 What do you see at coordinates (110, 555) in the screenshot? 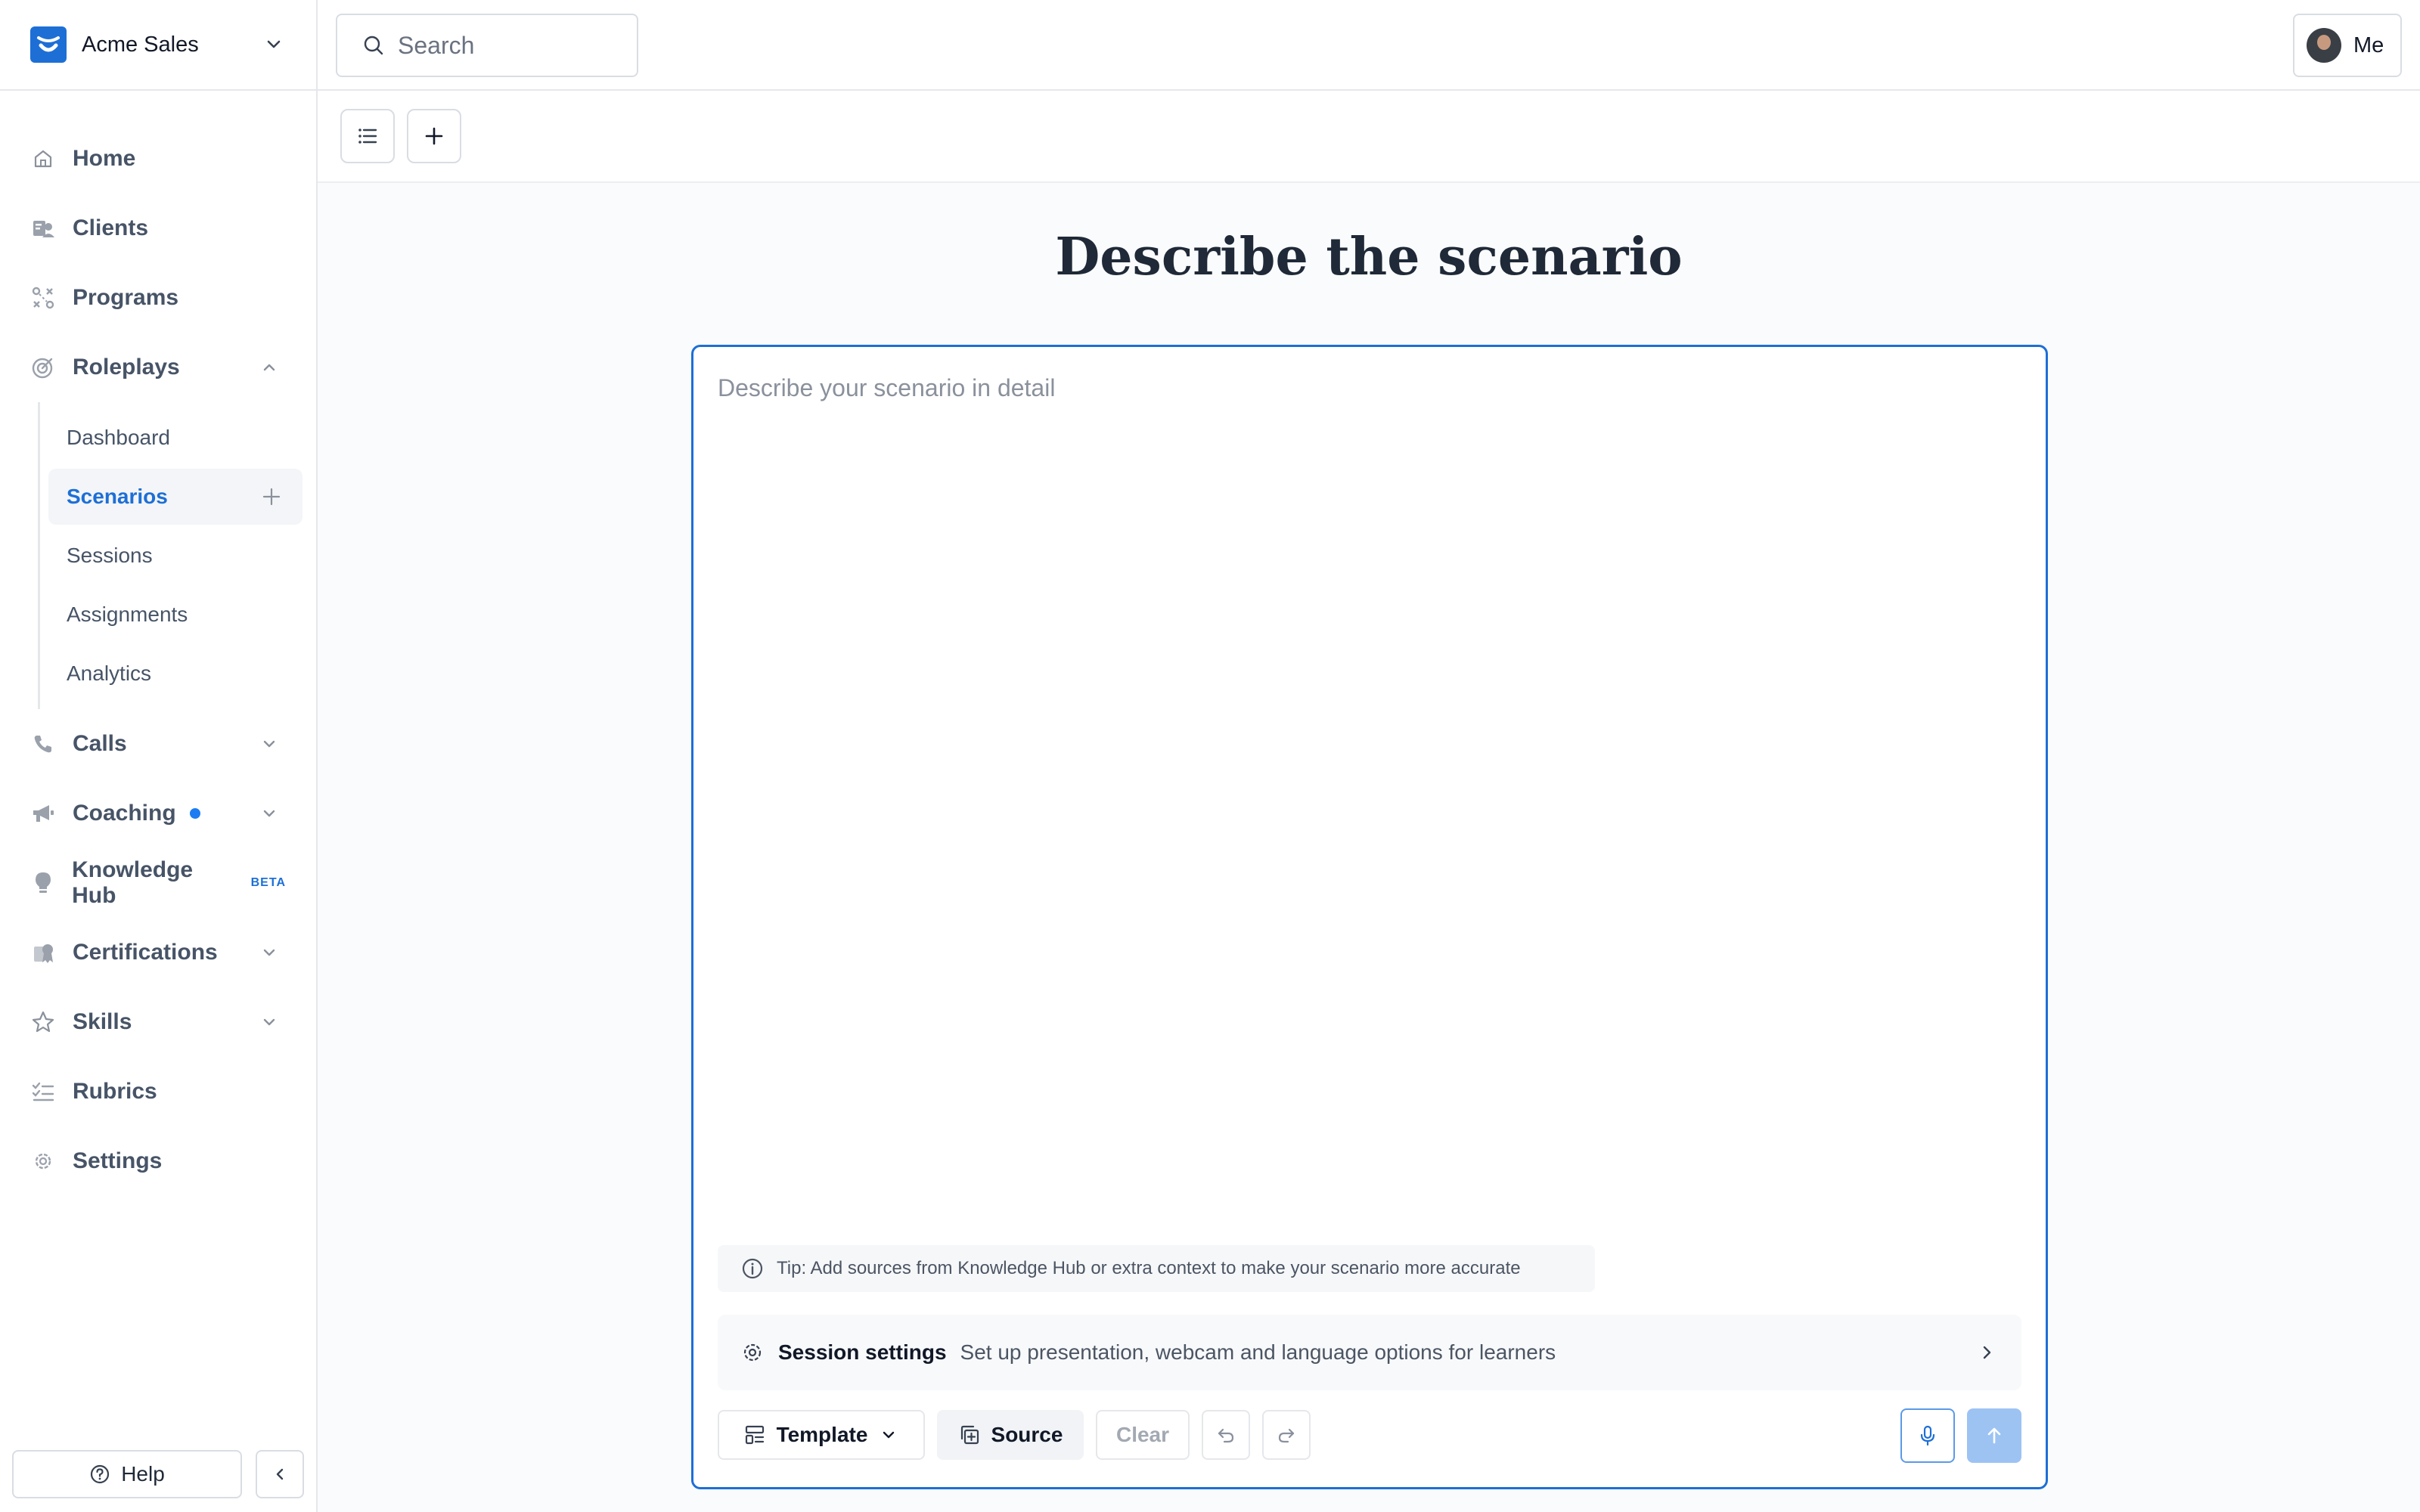
I see `sidebar-subitem-label: Sessions` at bounding box center [110, 555].